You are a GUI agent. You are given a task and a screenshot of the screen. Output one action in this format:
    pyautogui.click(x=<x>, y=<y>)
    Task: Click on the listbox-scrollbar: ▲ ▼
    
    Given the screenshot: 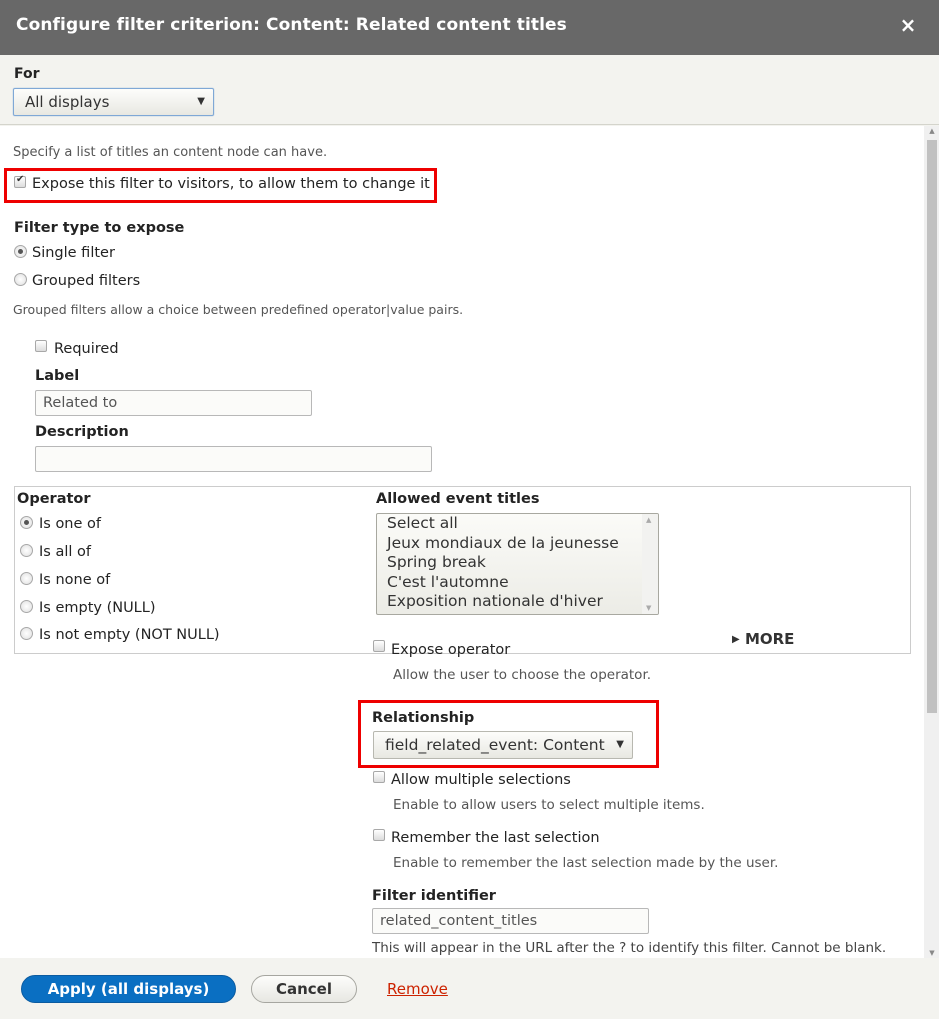 What is the action you would take?
    pyautogui.click(x=650, y=564)
    